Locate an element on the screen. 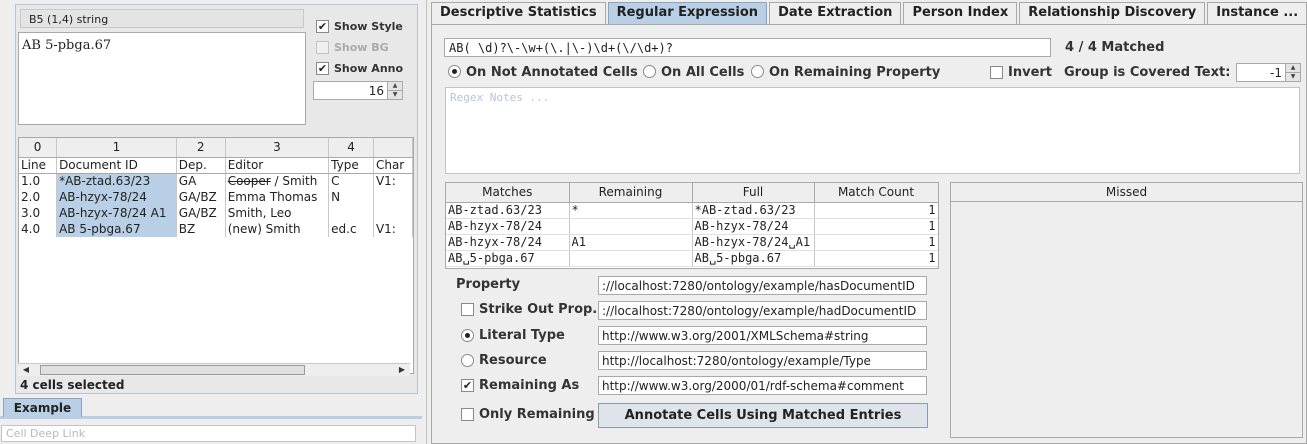 The height and width of the screenshot is (444, 1307). literal-type-field: http://www.w3.org/2001/XMLSchema#string is located at coordinates (762, 335).